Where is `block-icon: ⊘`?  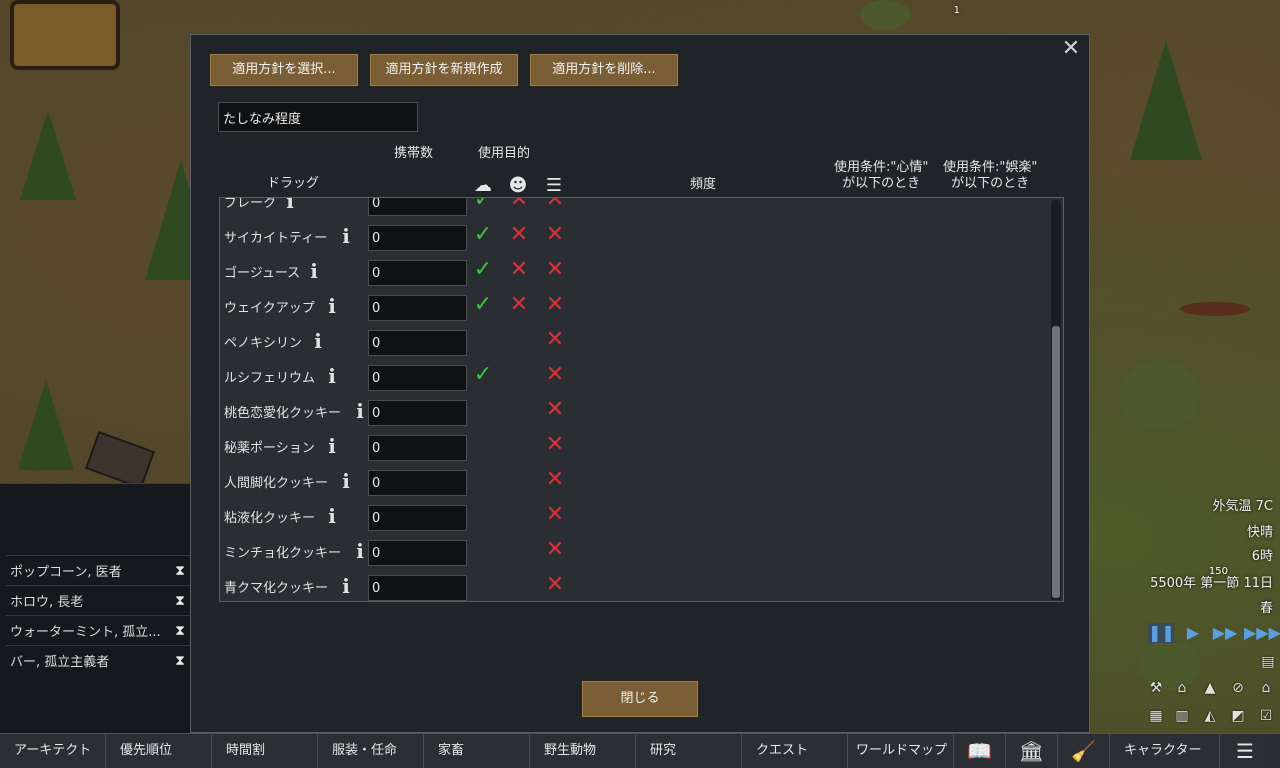 block-icon: ⊘ is located at coordinates (1238, 688).